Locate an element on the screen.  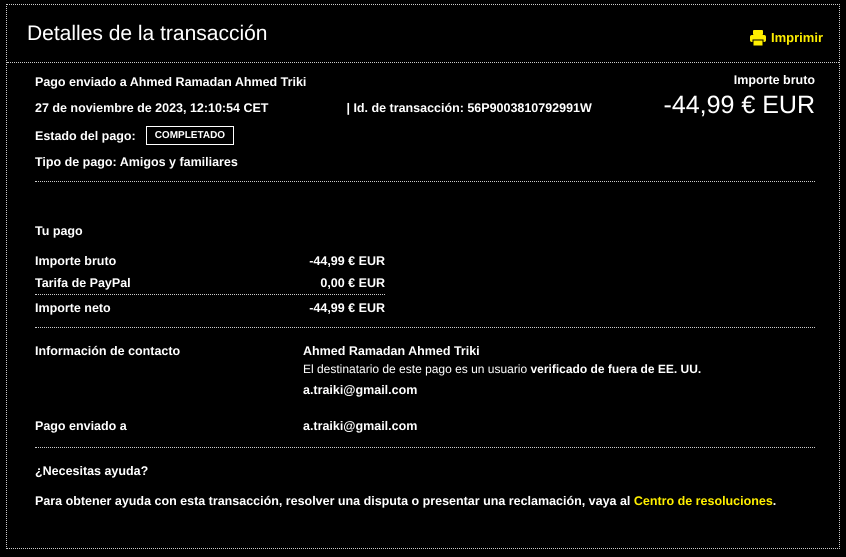
sent-to-label: Pago enviado a is located at coordinates (81, 426).